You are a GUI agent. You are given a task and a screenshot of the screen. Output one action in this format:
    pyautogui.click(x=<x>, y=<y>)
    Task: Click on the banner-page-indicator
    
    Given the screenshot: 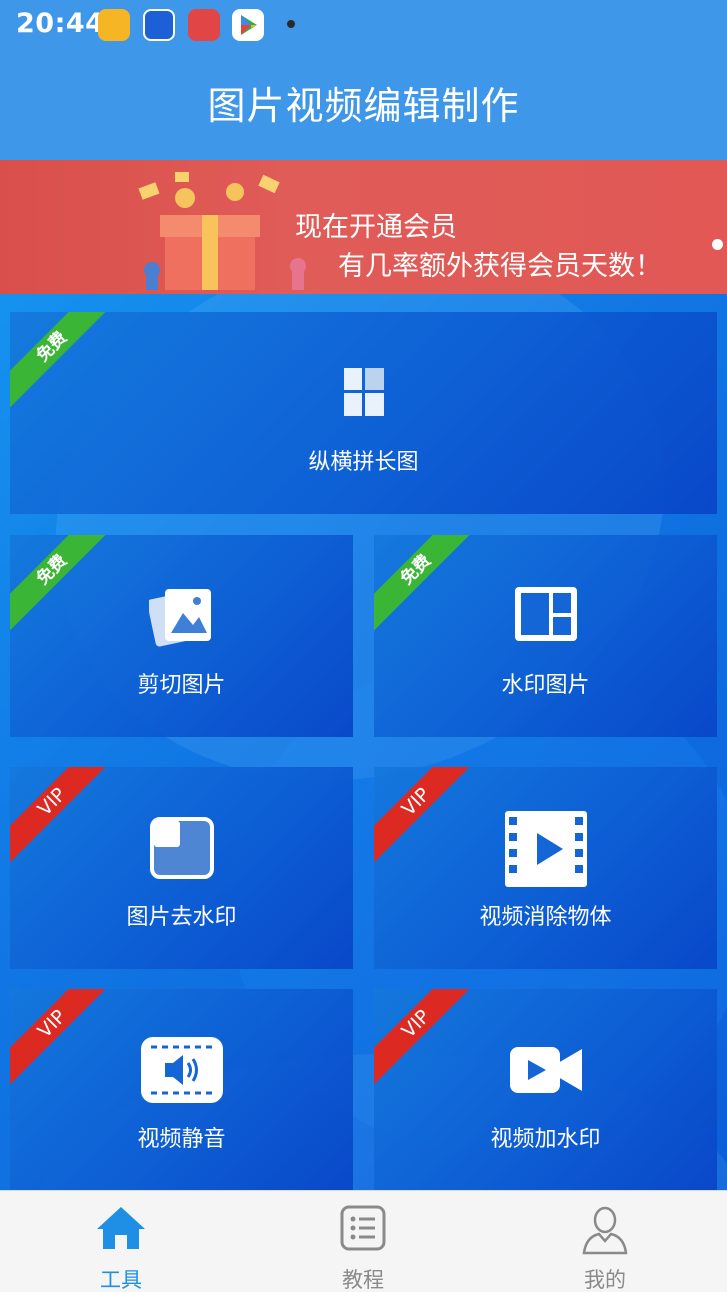 What is the action you would take?
    pyautogui.click(x=717, y=244)
    